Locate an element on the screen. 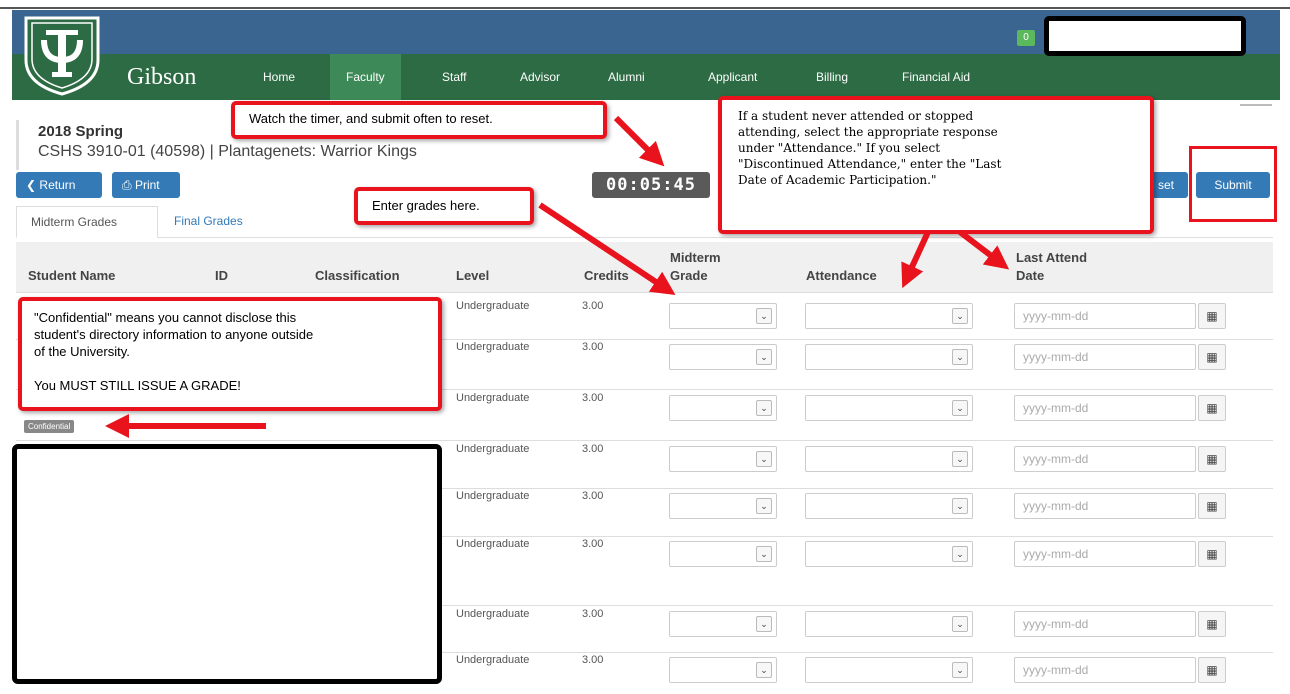 This screenshot has height=694, width=1290. timer-arrow is located at coordinates (639, 141).